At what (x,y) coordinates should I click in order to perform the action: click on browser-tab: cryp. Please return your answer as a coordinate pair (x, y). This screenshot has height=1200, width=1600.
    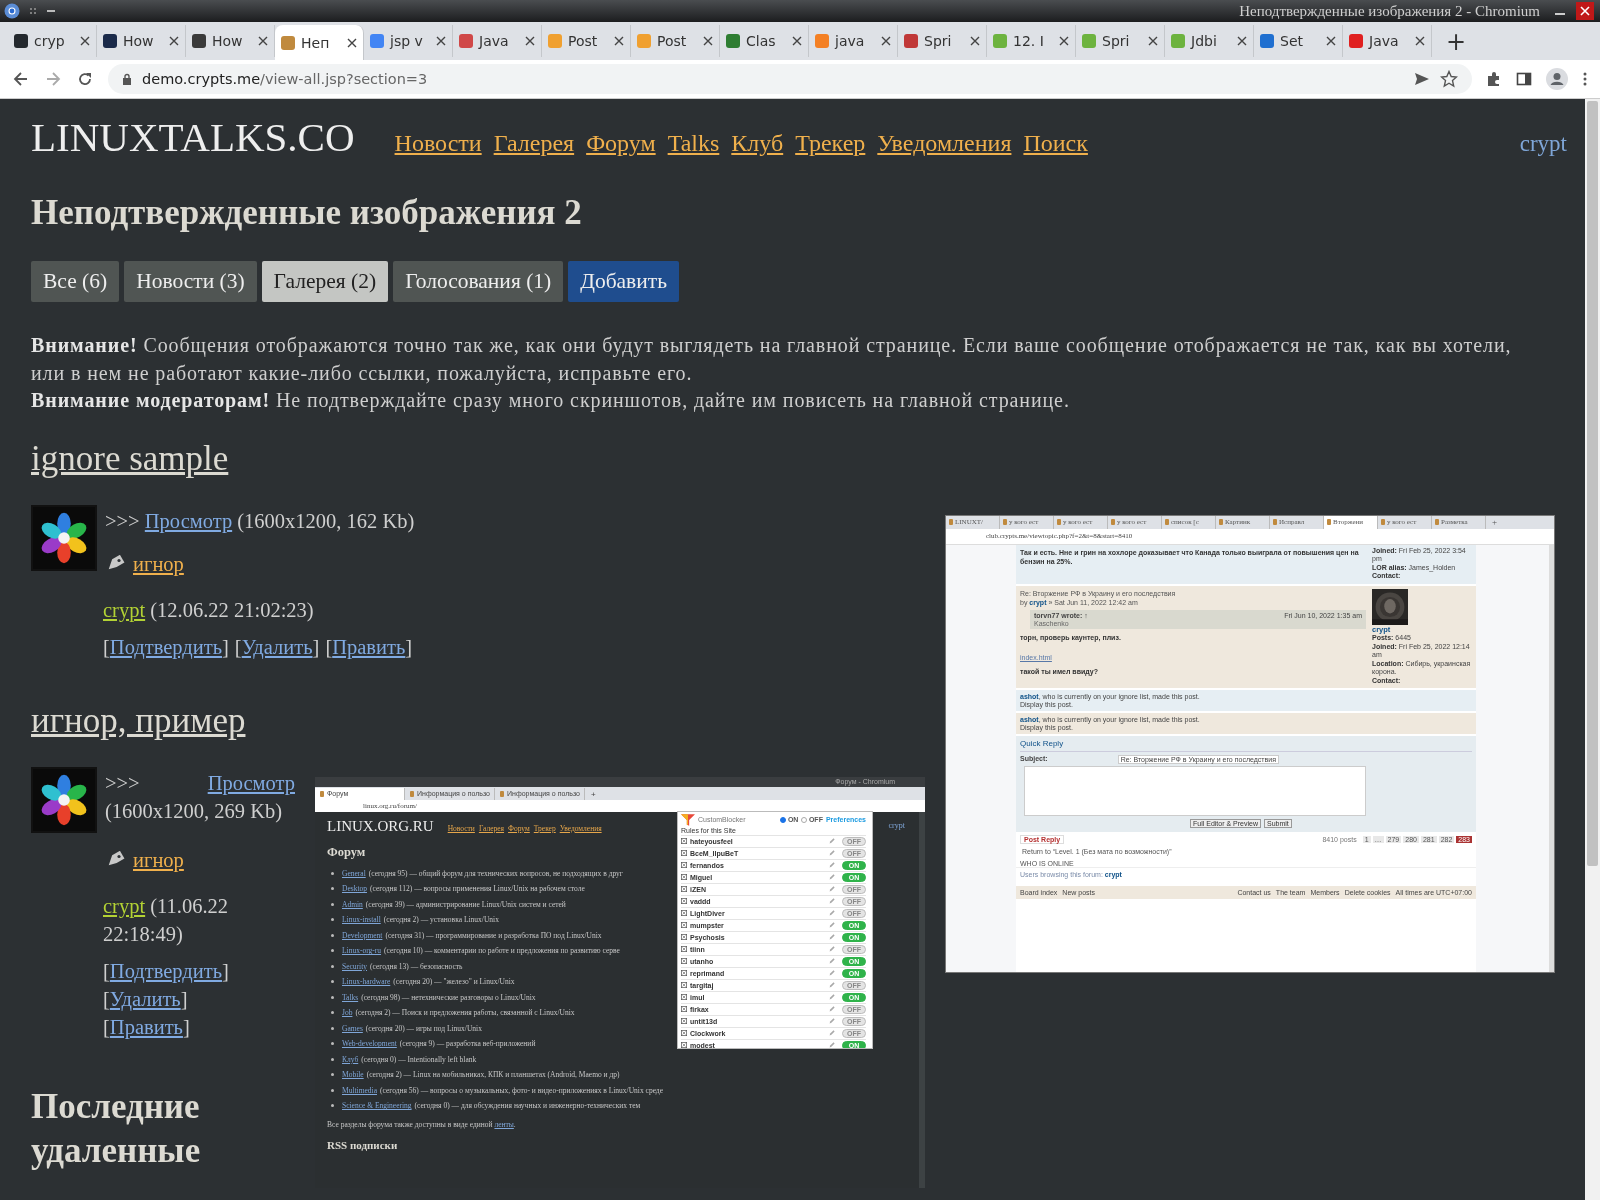
    Looking at the image, I should click on (52, 41).